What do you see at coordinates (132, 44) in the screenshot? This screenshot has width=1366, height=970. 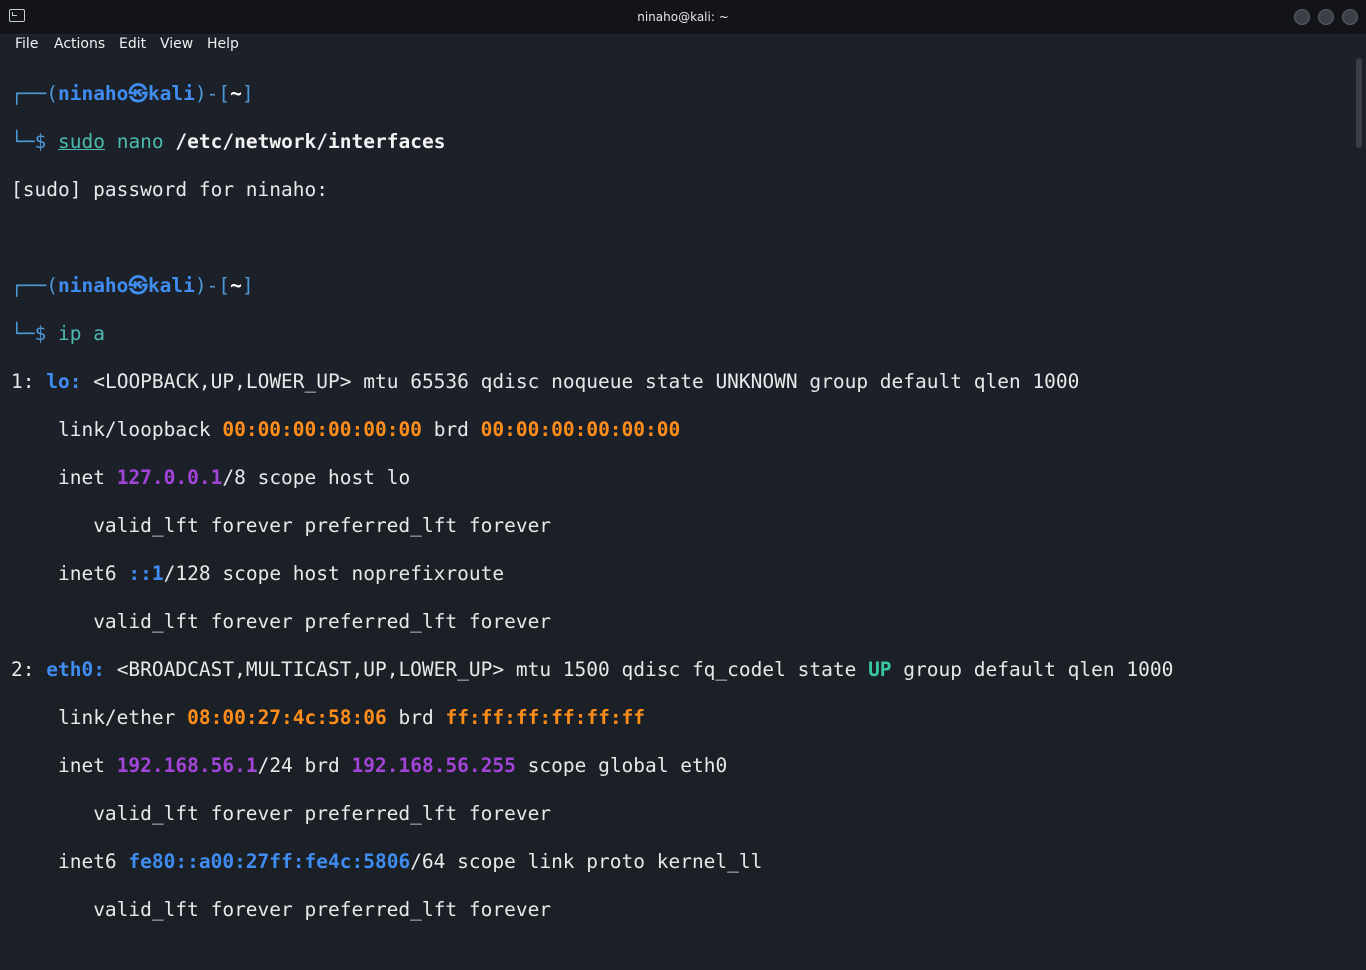 I see `menu-edit: Edit` at bounding box center [132, 44].